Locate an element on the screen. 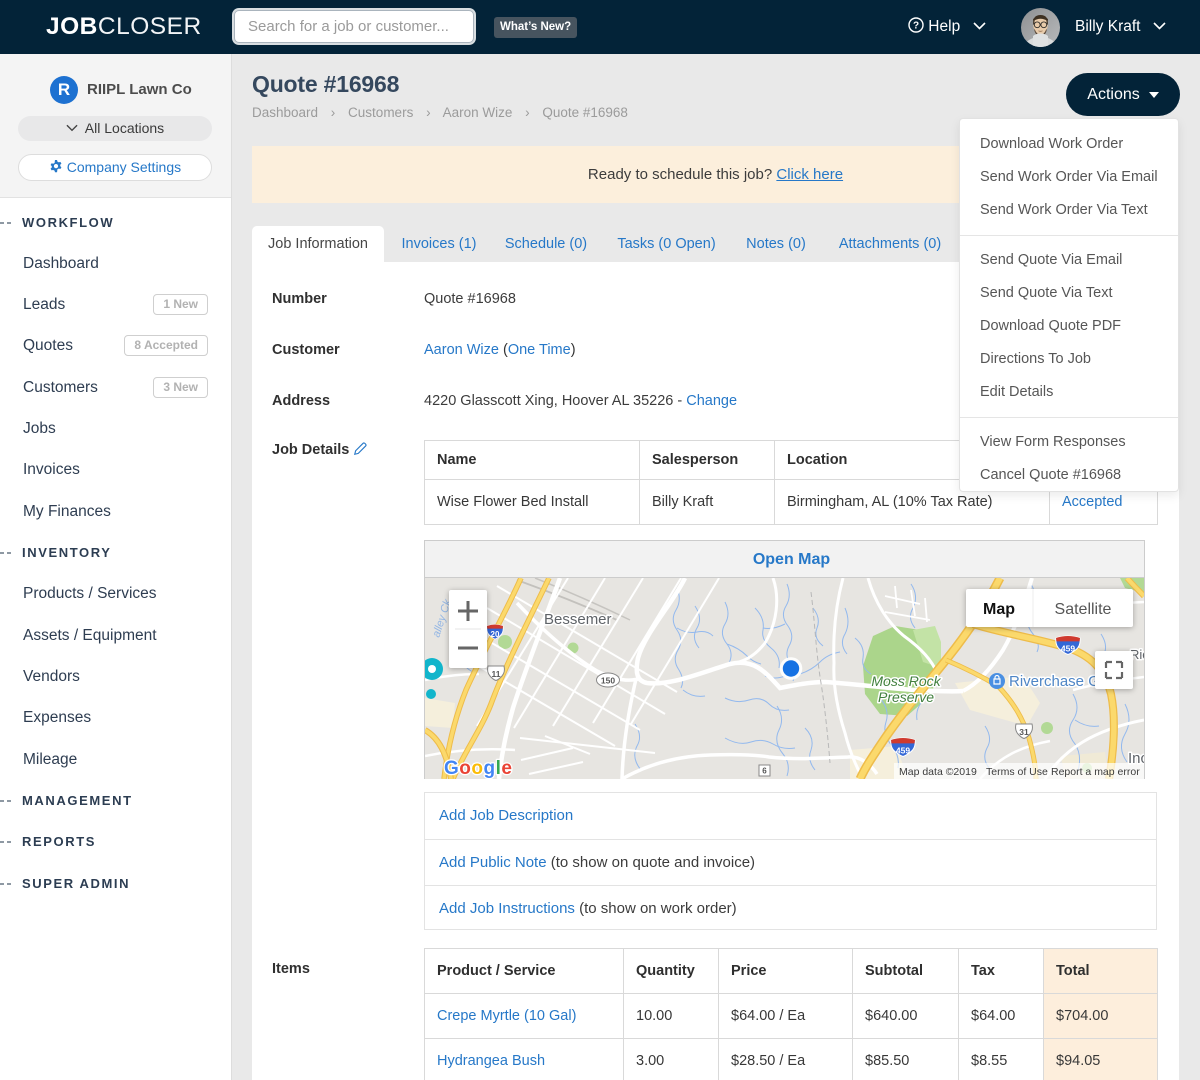 The height and width of the screenshot is (1080, 1200). svg-text: Moss Rock is located at coordinates (906, 681).